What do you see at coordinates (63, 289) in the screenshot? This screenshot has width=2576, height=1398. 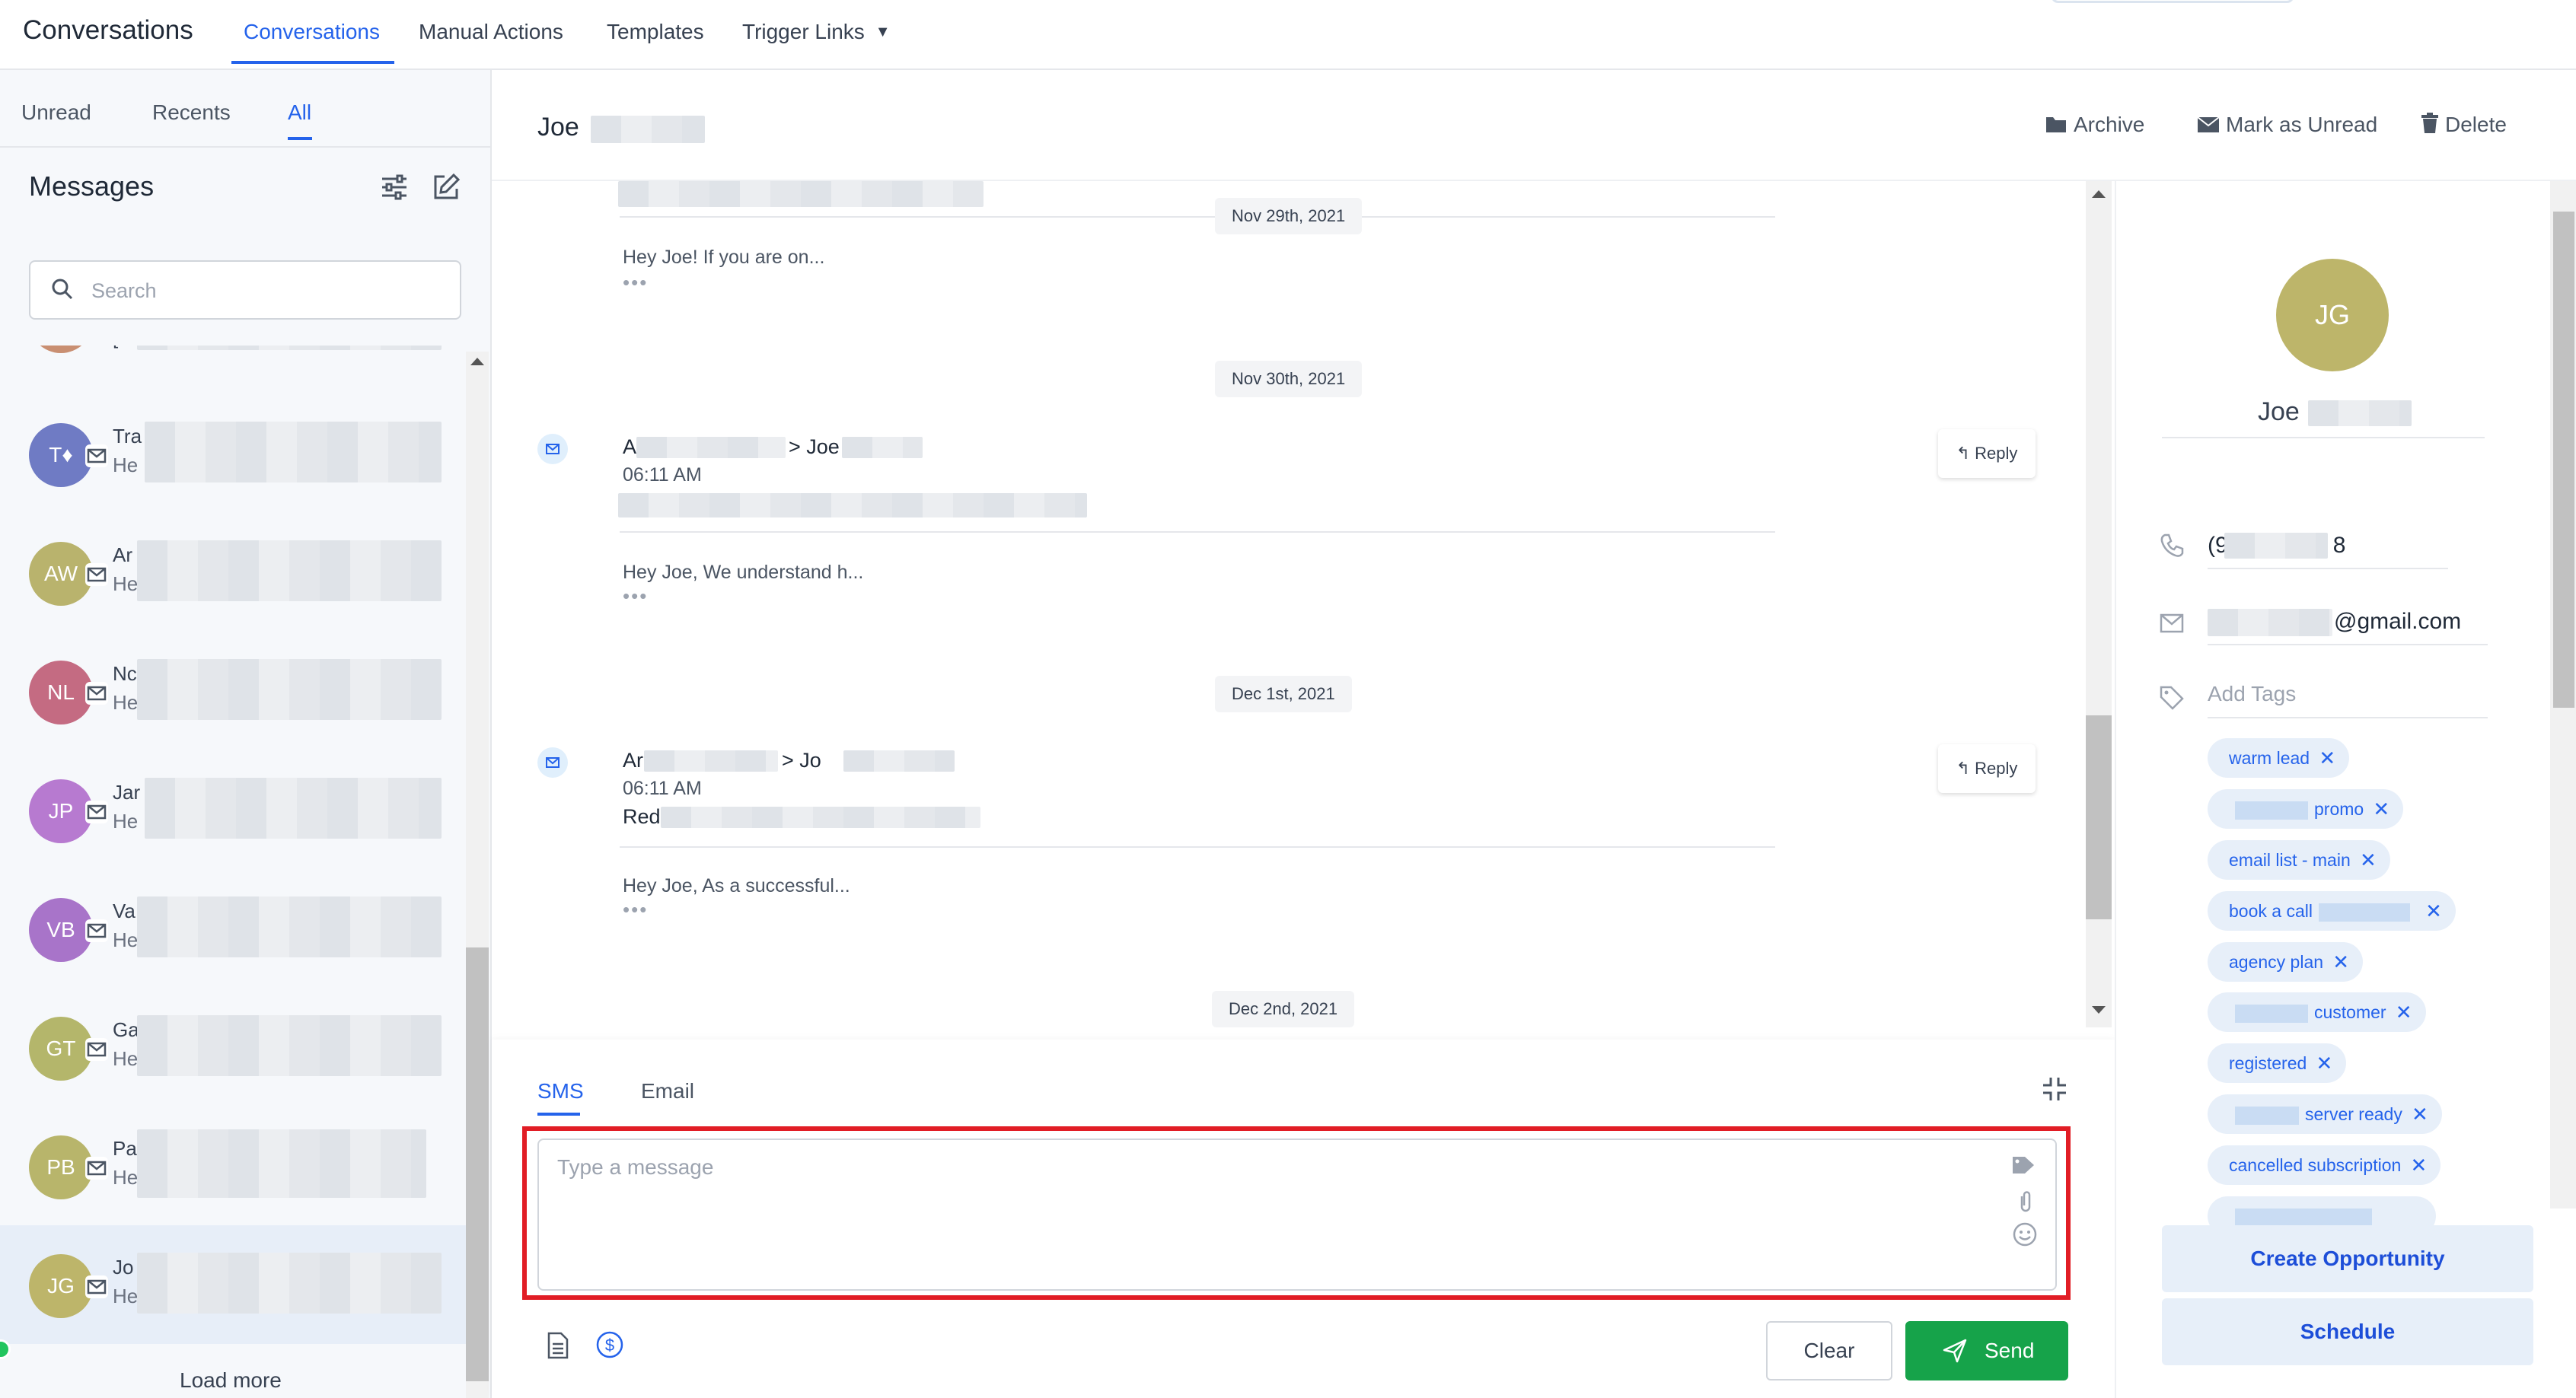 I see `search-icon` at bounding box center [63, 289].